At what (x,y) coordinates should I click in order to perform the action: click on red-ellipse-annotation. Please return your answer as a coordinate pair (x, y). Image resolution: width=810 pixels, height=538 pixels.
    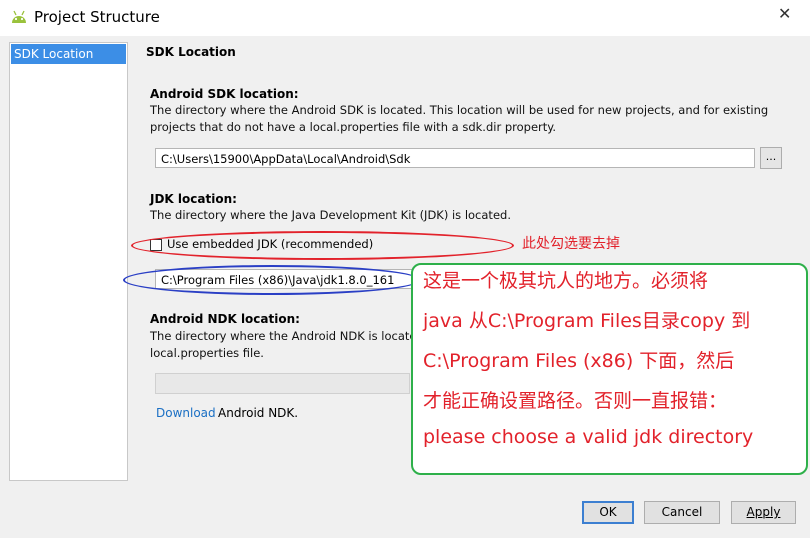
    Looking at the image, I should click on (322, 245).